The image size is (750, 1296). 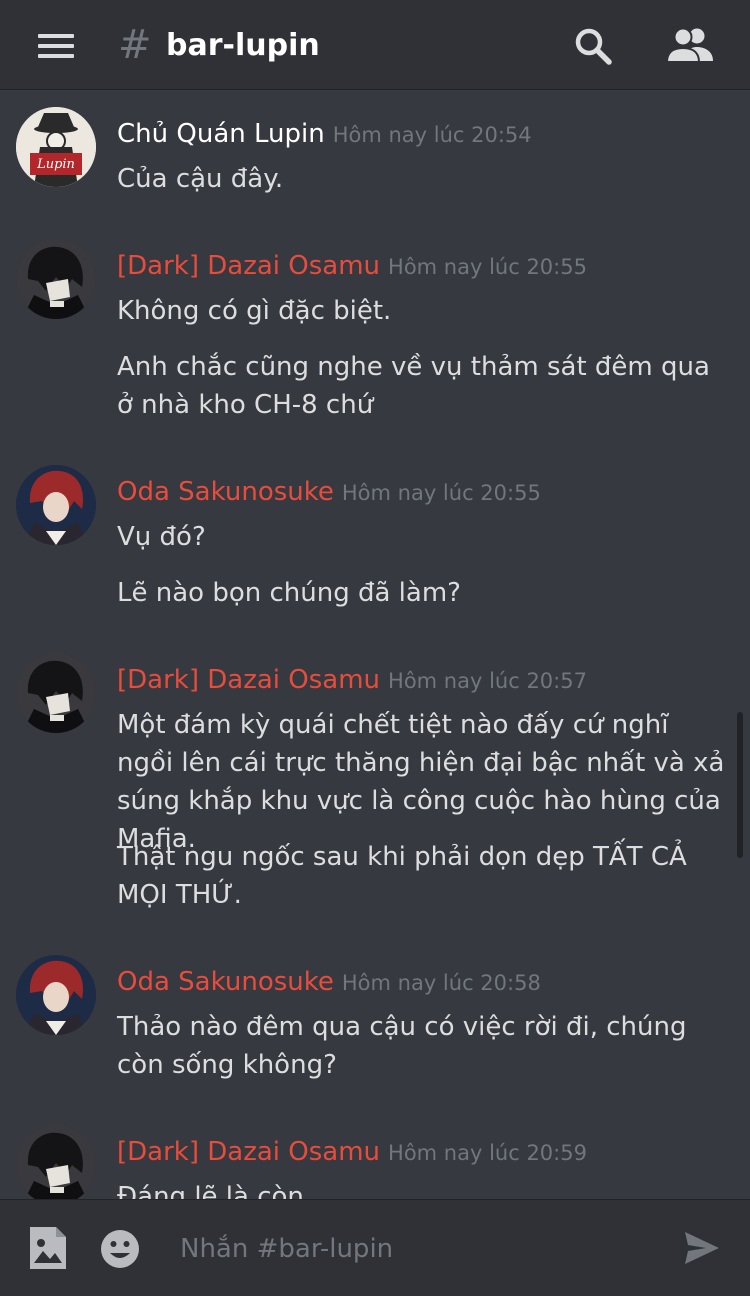 I want to click on search-icon, so click(x=594, y=47).